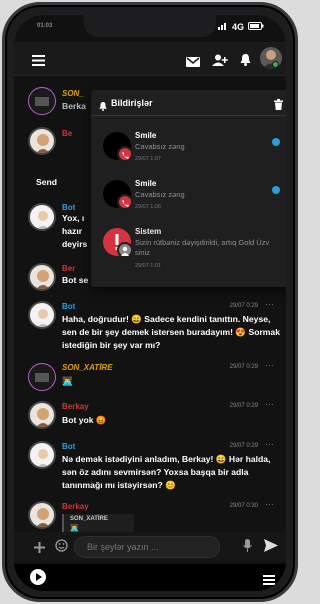 This screenshot has height=604, width=320. I want to click on message-nick: SON_, so click(73, 93).